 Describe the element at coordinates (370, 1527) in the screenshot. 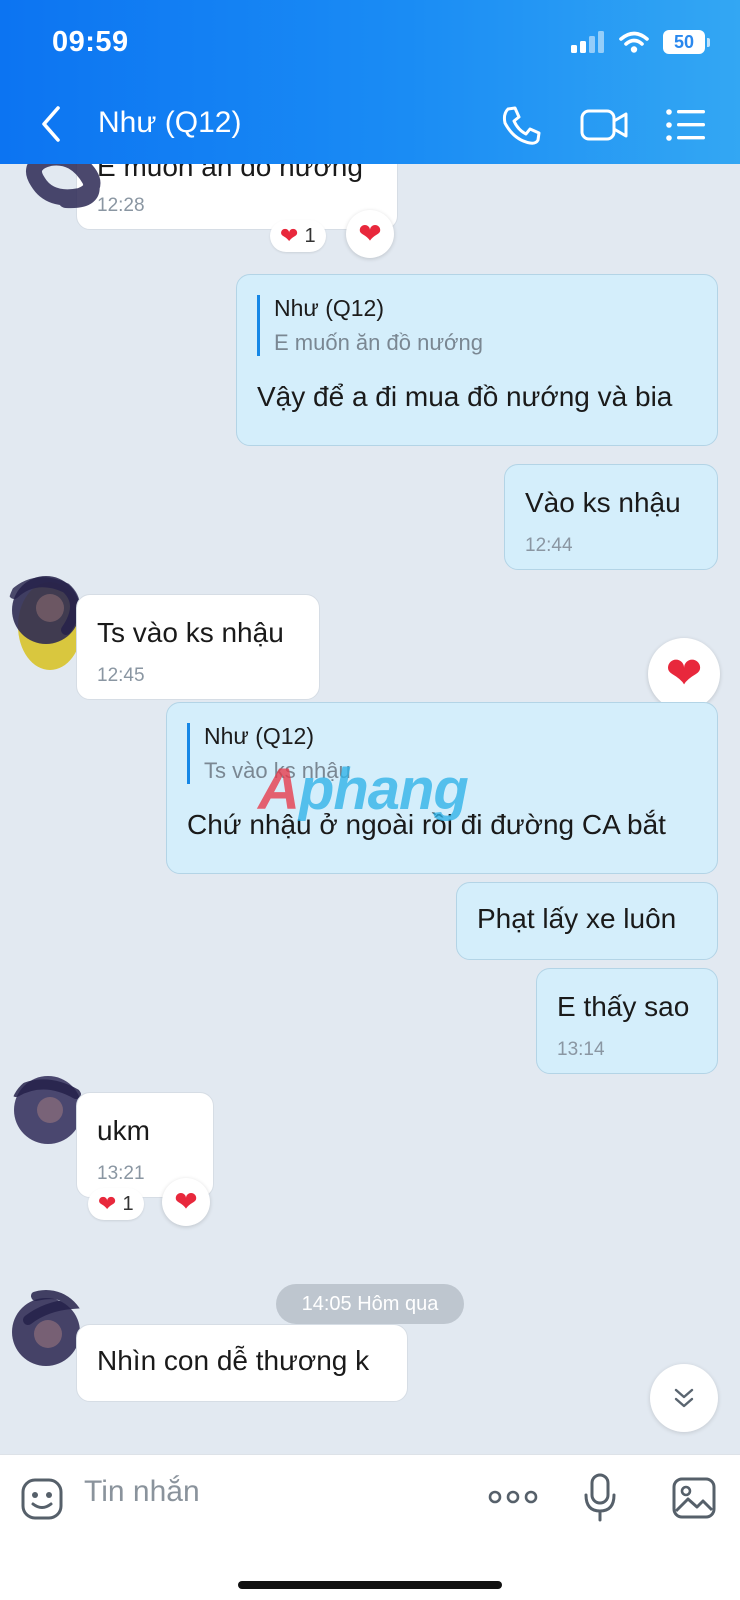

I see `composer-bar` at that location.